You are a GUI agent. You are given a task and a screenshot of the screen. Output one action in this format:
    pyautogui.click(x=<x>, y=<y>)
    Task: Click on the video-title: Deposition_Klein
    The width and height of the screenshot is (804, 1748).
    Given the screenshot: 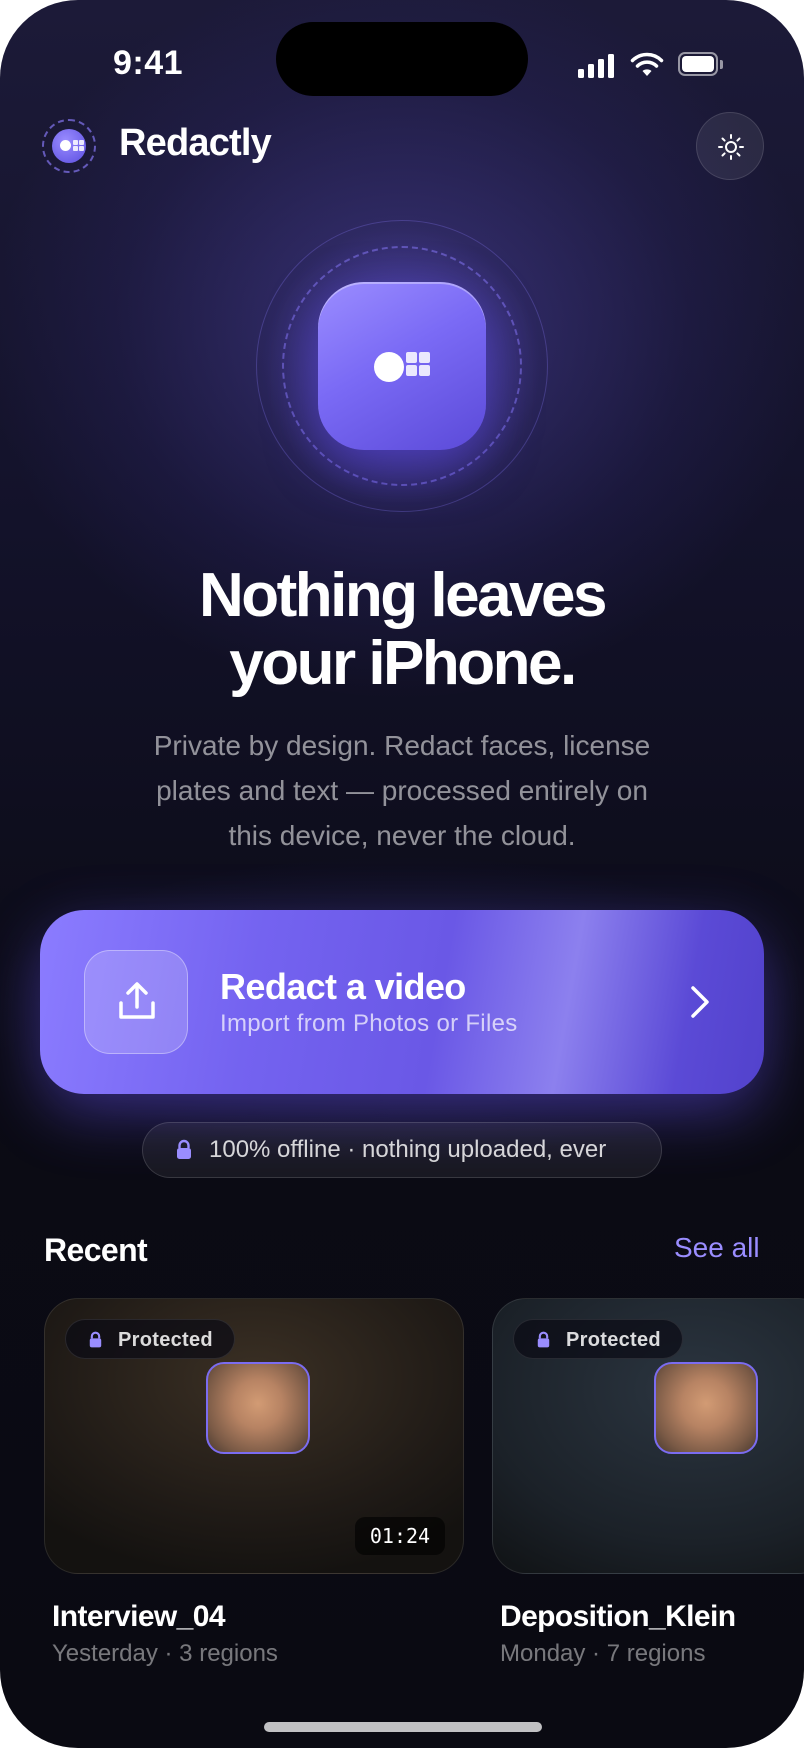 What is the action you would take?
    pyautogui.click(x=618, y=1617)
    